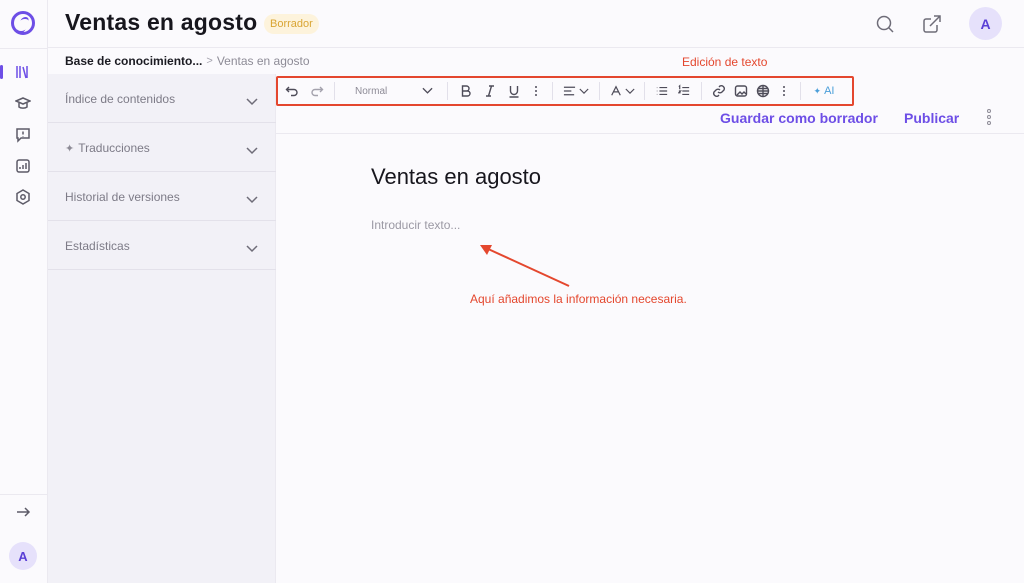 This screenshot has width=1024, height=583. What do you see at coordinates (799, 118) in the screenshot?
I see `save-draft-button: Guardar como borrador` at bounding box center [799, 118].